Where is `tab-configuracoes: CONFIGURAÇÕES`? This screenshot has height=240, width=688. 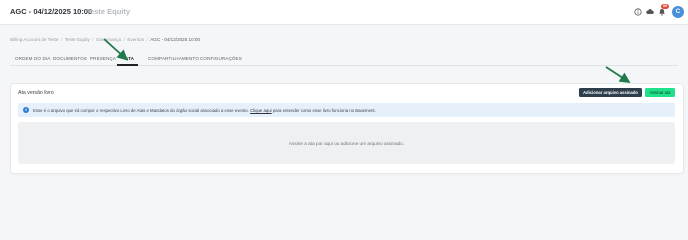
tab-configuracoes: CONFIGURAÇÕES is located at coordinates (221, 58).